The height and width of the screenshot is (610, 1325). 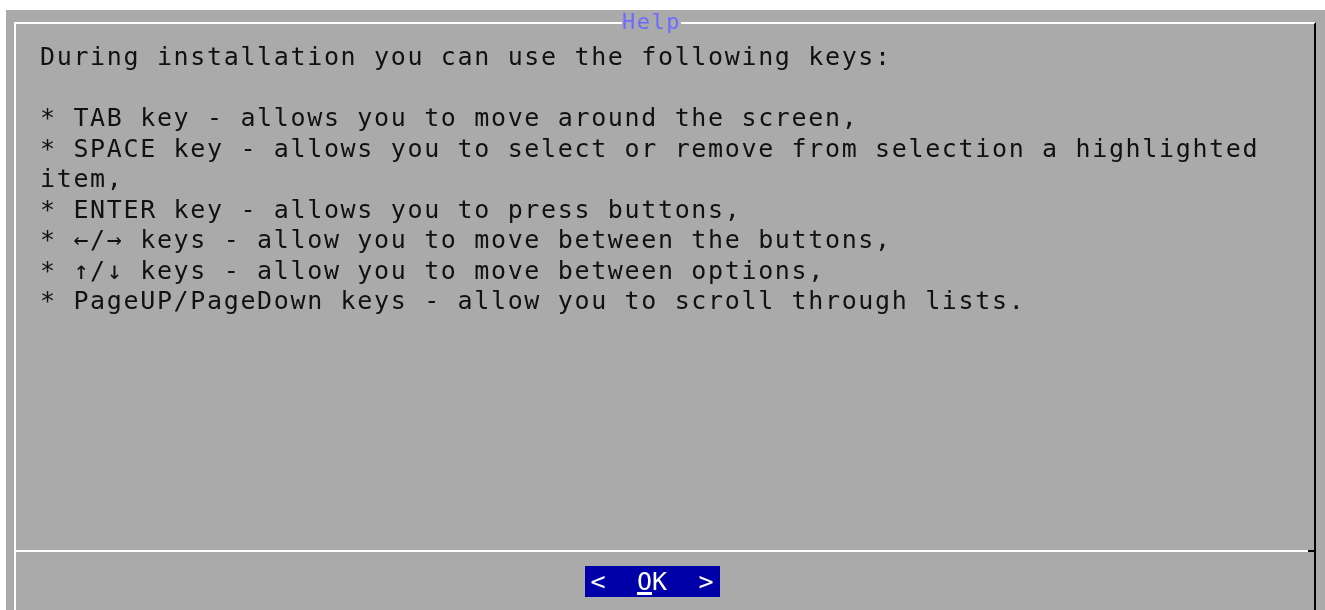 I want to click on button-label: OK, so click(x=652, y=581).